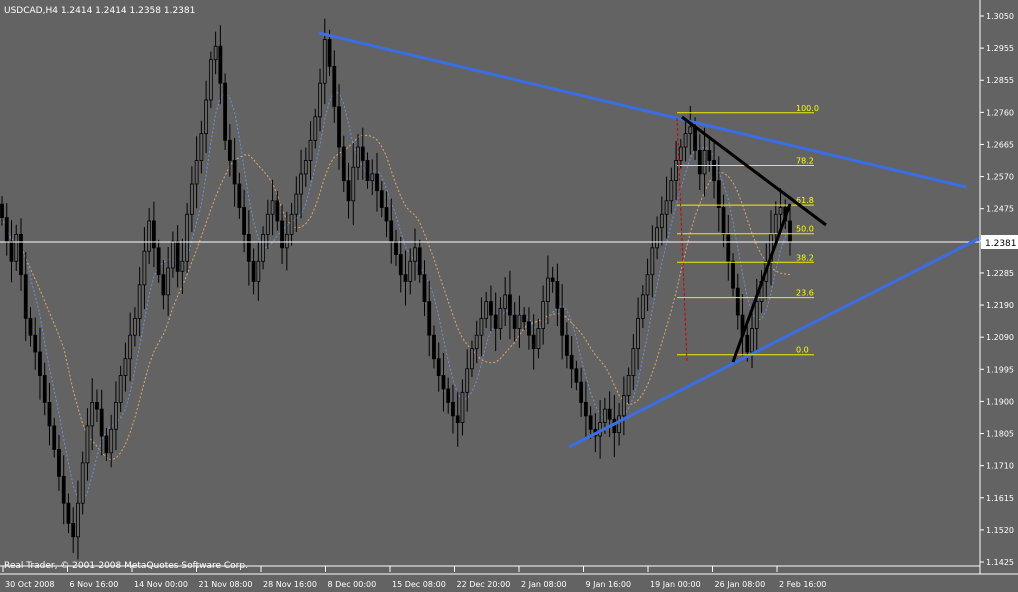 This screenshot has height=592, width=1018. Describe the element at coordinates (1000, 434) in the screenshot. I see `price-axis-label: 1.1805` at that location.